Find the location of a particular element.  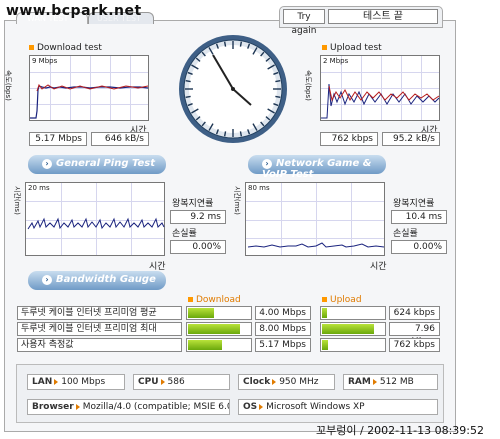

gauge-download-header: Download is located at coordinates (214, 300).